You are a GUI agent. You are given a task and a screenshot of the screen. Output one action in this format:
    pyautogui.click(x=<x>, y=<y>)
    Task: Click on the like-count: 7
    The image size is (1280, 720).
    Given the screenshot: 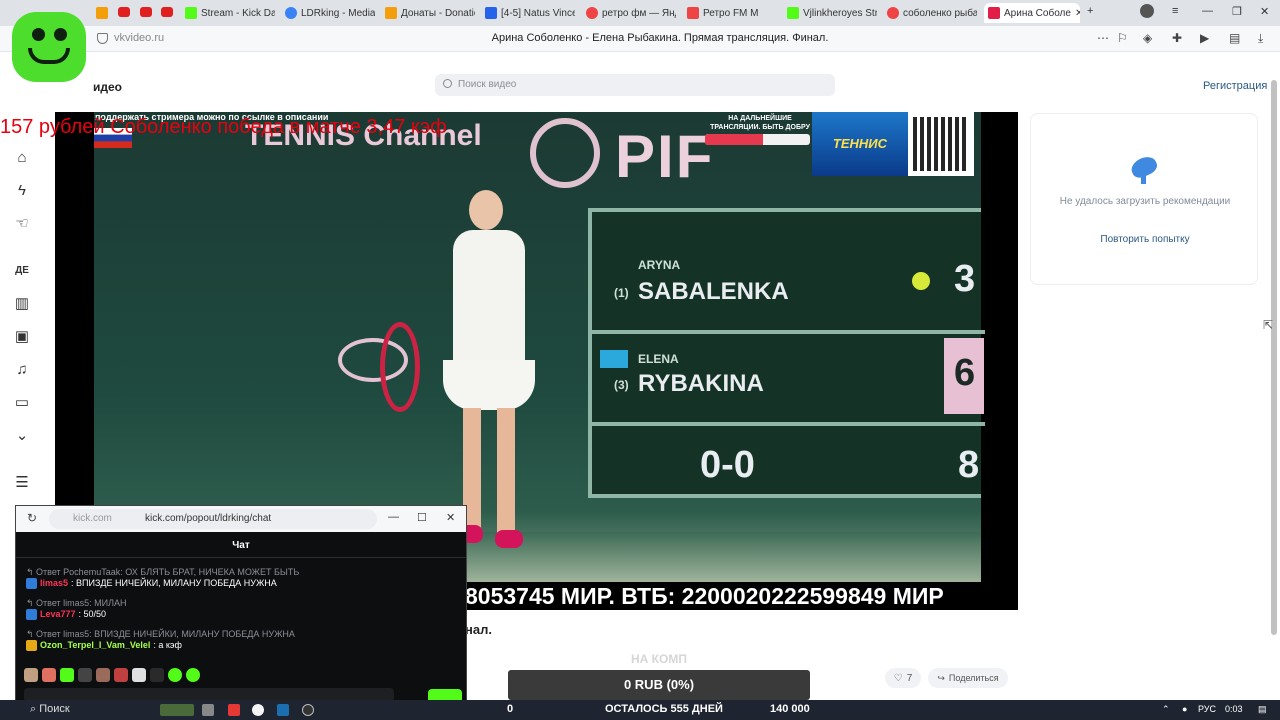 What is the action you would take?
    pyautogui.click(x=909, y=678)
    